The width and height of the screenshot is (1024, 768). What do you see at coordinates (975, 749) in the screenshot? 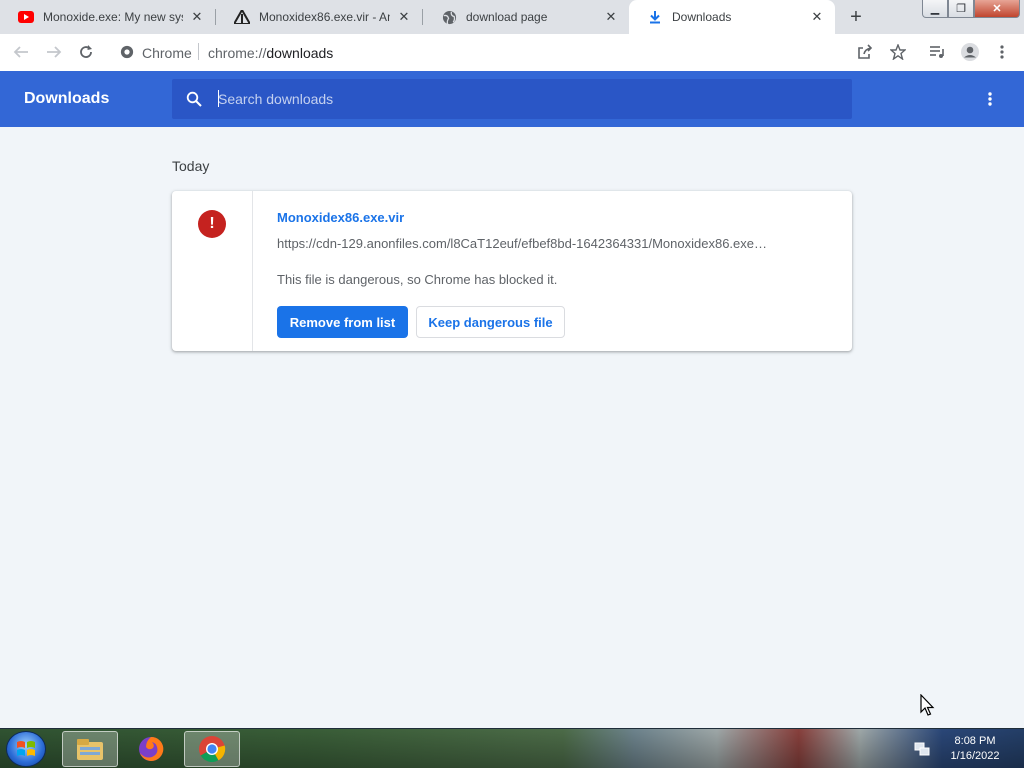
I see `system-clock: 8:08 PM 1/16/2022` at bounding box center [975, 749].